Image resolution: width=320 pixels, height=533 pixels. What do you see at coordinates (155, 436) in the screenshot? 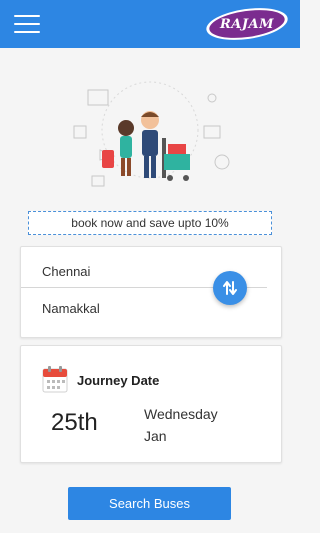
I see `journey-month: Jan` at bounding box center [155, 436].